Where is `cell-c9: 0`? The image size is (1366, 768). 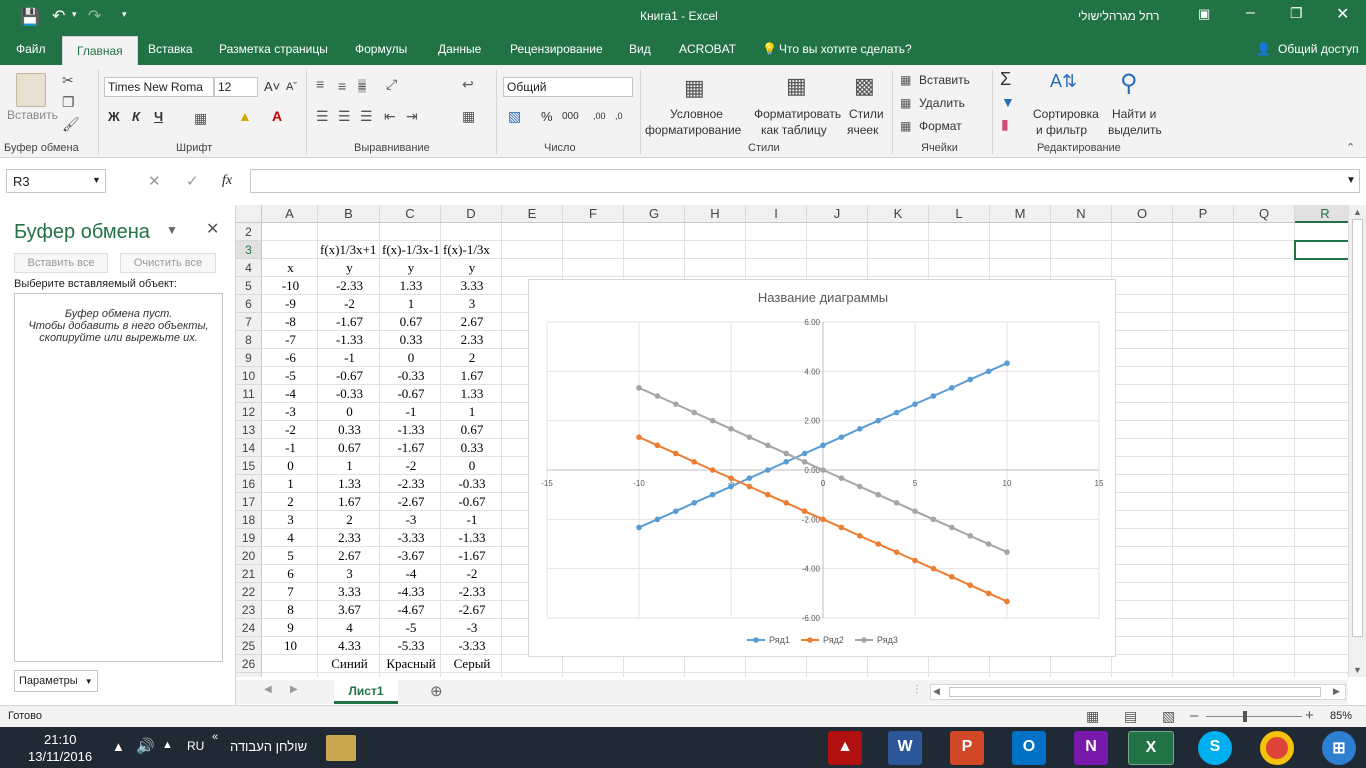 cell-c9: 0 is located at coordinates (411, 358).